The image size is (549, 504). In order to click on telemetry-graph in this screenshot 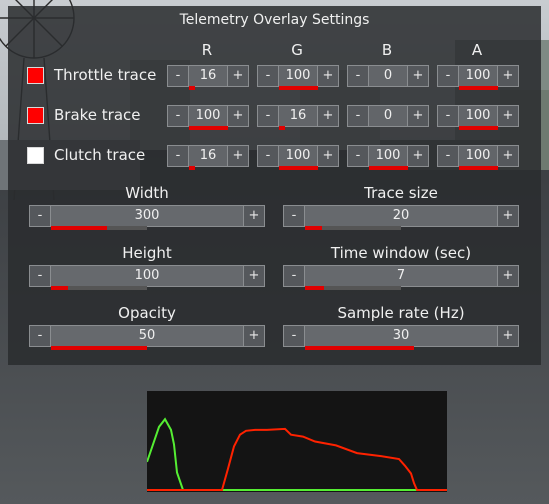, I will do `click(297, 441)`.